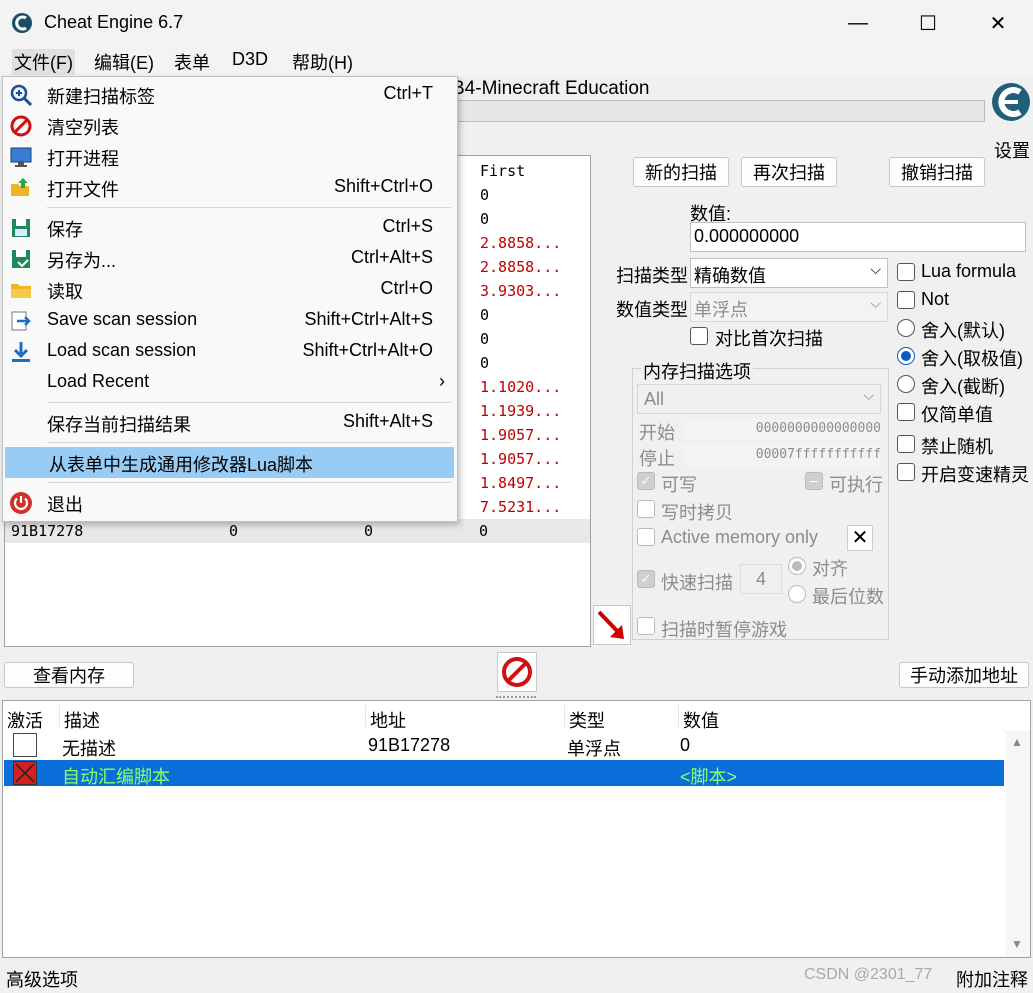 Image resolution: width=1033 pixels, height=993 pixels. I want to click on menu-item-generate-trainer-lua: 从表单中生成通用修改器Lua脚本, so click(229, 462).